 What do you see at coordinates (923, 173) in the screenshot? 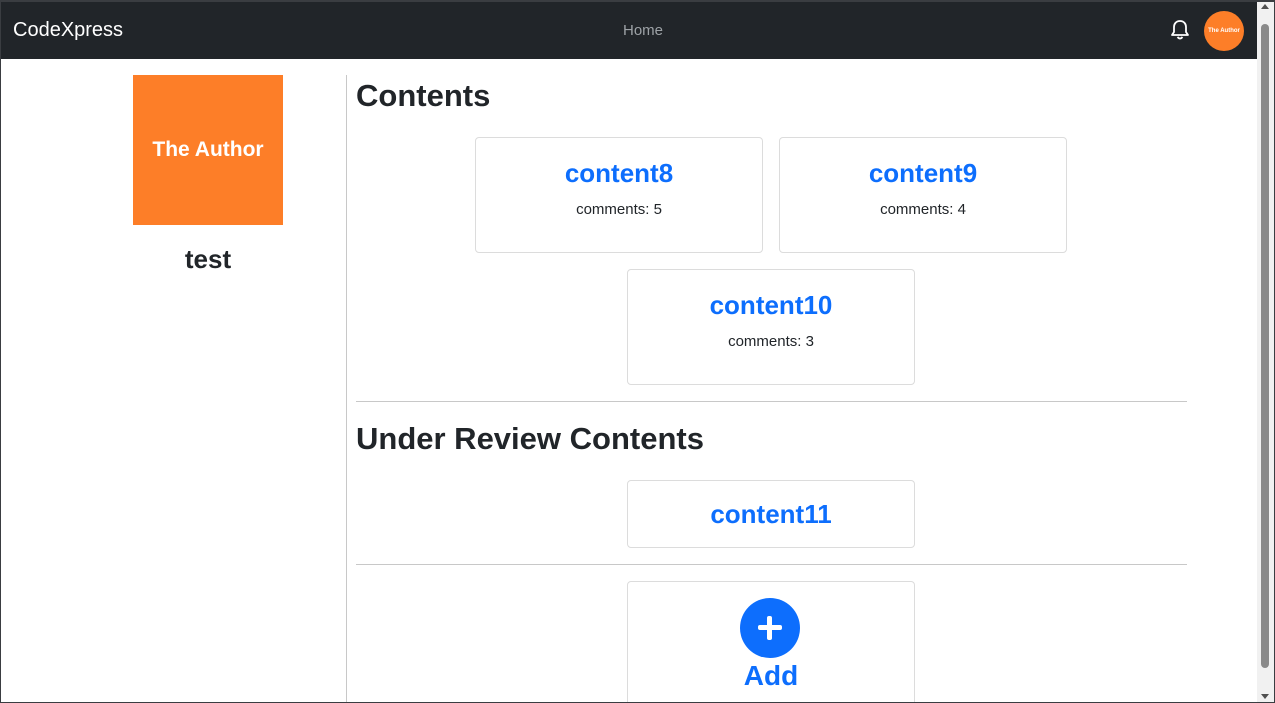
I see `content-title-link: content9` at bounding box center [923, 173].